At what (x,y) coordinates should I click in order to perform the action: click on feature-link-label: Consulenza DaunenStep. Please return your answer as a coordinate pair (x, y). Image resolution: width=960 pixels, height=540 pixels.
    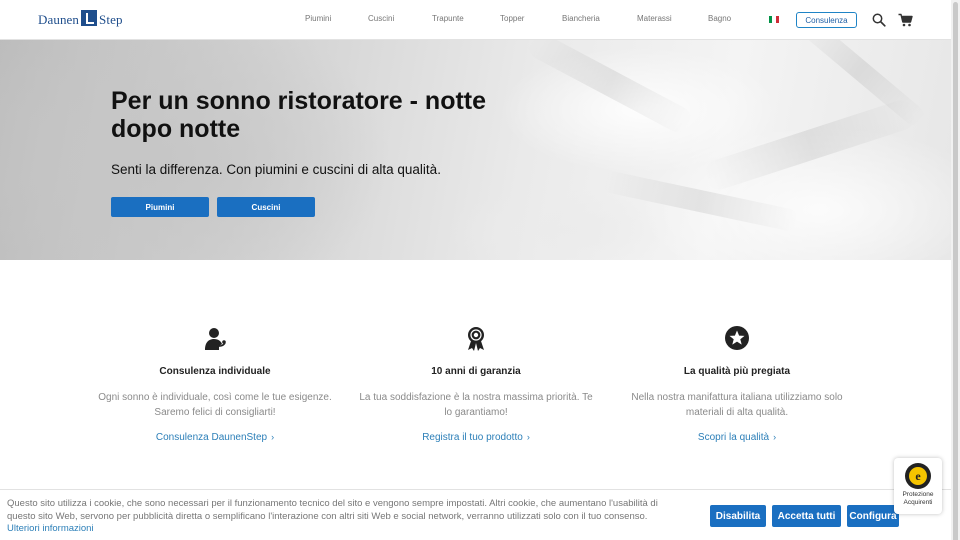
    Looking at the image, I should click on (211, 437).